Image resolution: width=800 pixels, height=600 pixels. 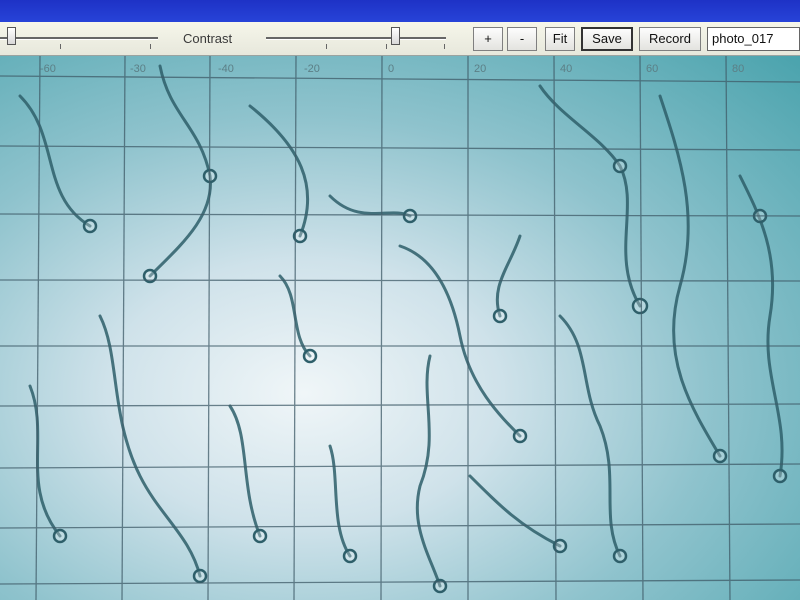 I want to click on contrast-slider-thumb, so click(x=395, y=36).